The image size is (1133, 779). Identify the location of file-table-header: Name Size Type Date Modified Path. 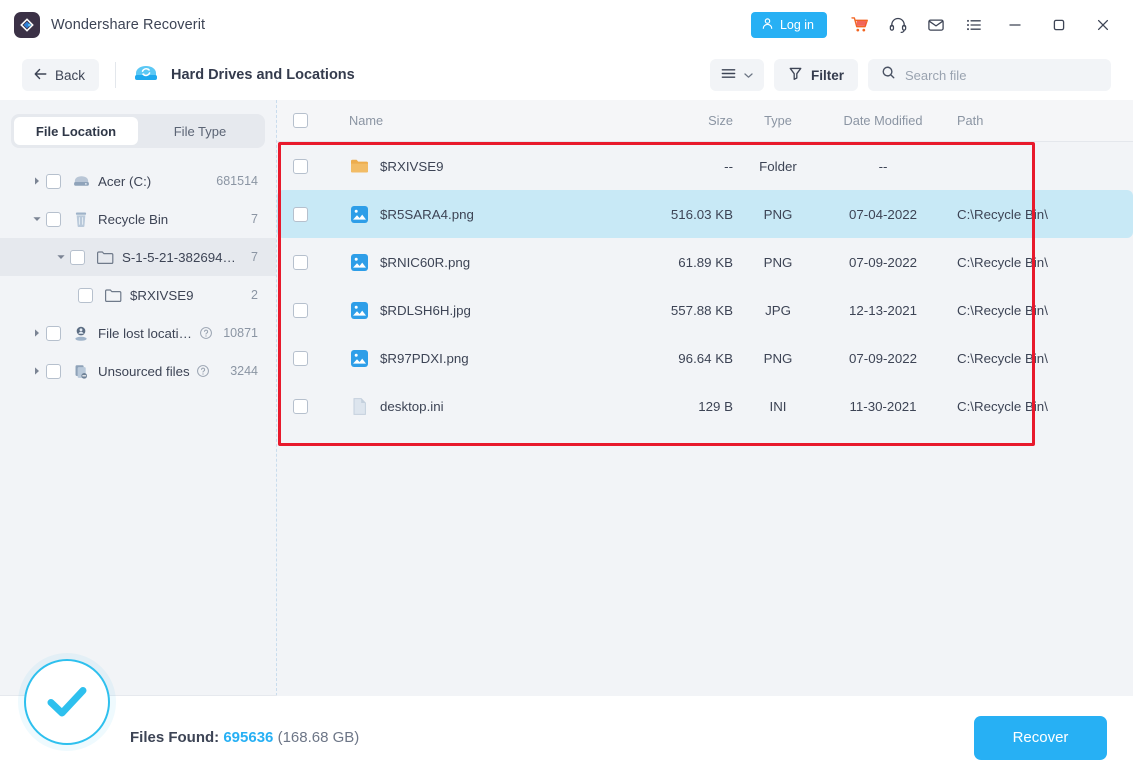
(705, 121).